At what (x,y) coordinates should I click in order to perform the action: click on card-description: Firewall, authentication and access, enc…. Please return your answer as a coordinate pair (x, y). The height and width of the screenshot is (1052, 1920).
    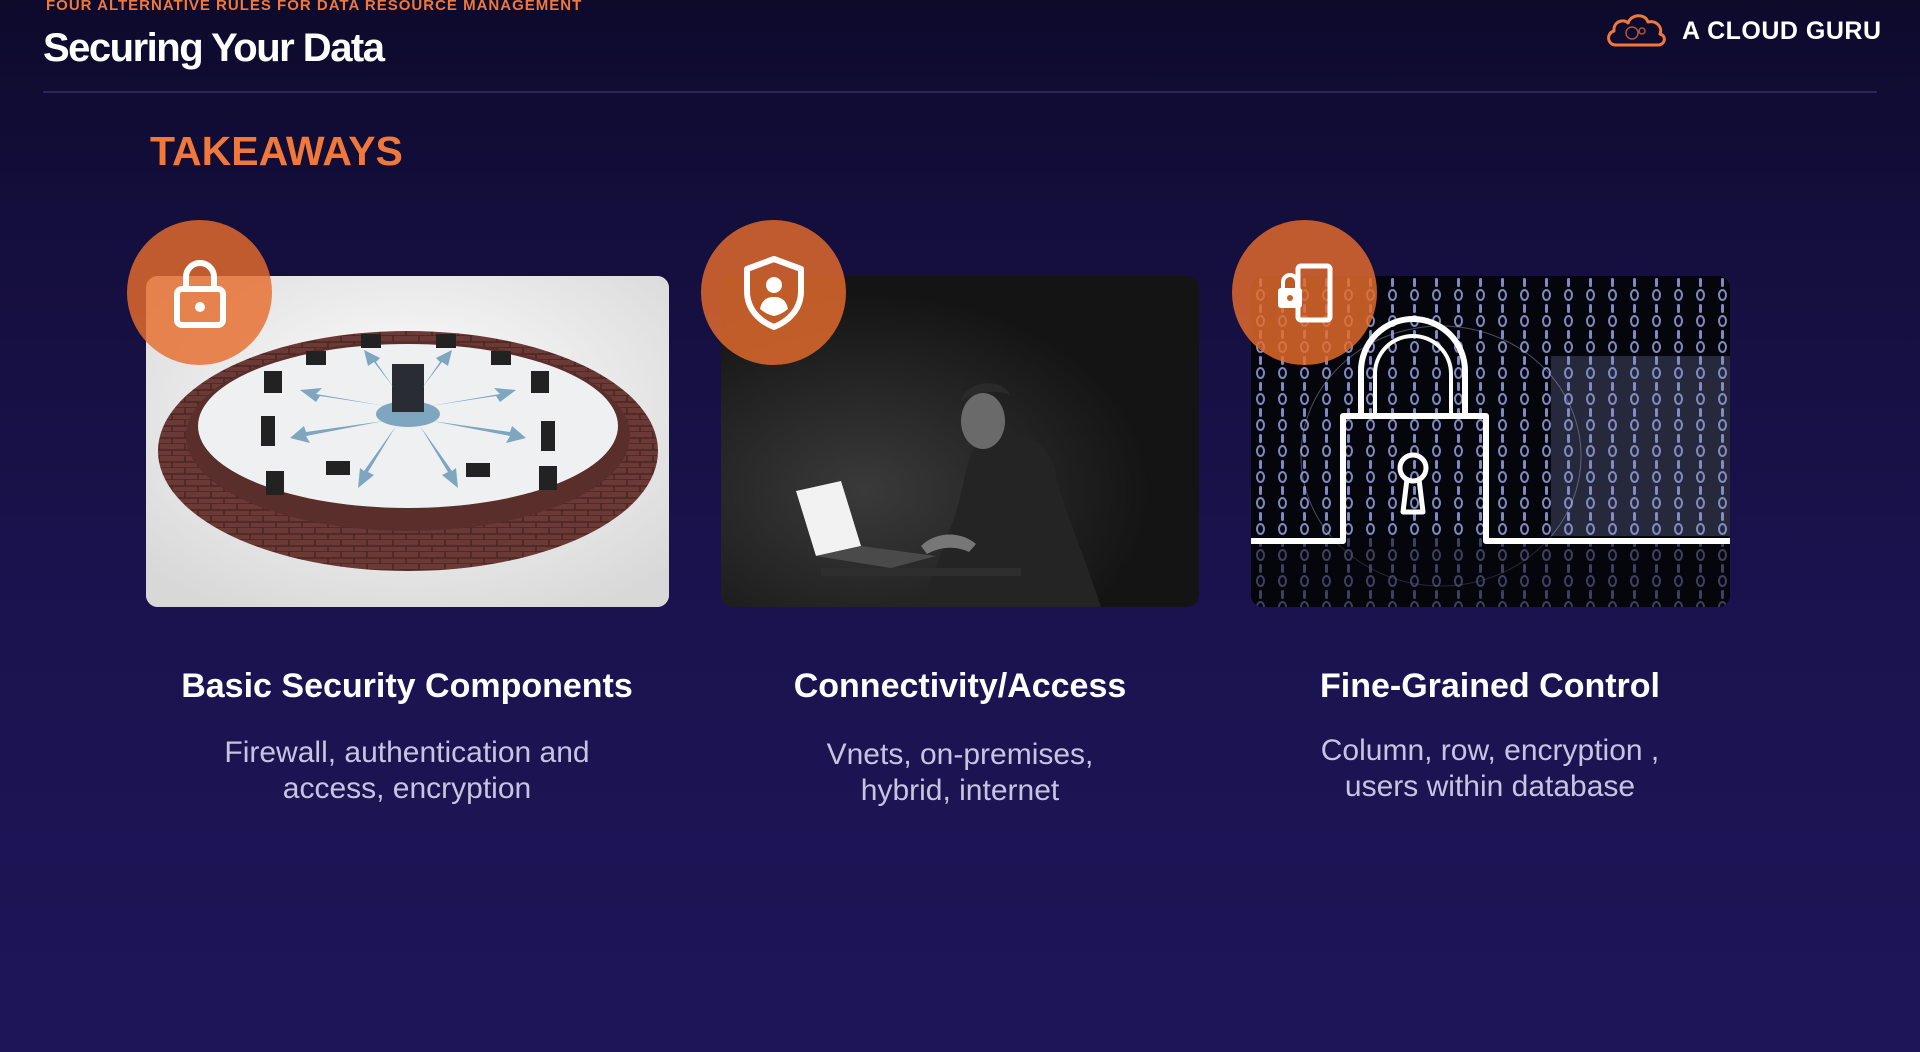
    Looking at the image, I should click on (407, 770).